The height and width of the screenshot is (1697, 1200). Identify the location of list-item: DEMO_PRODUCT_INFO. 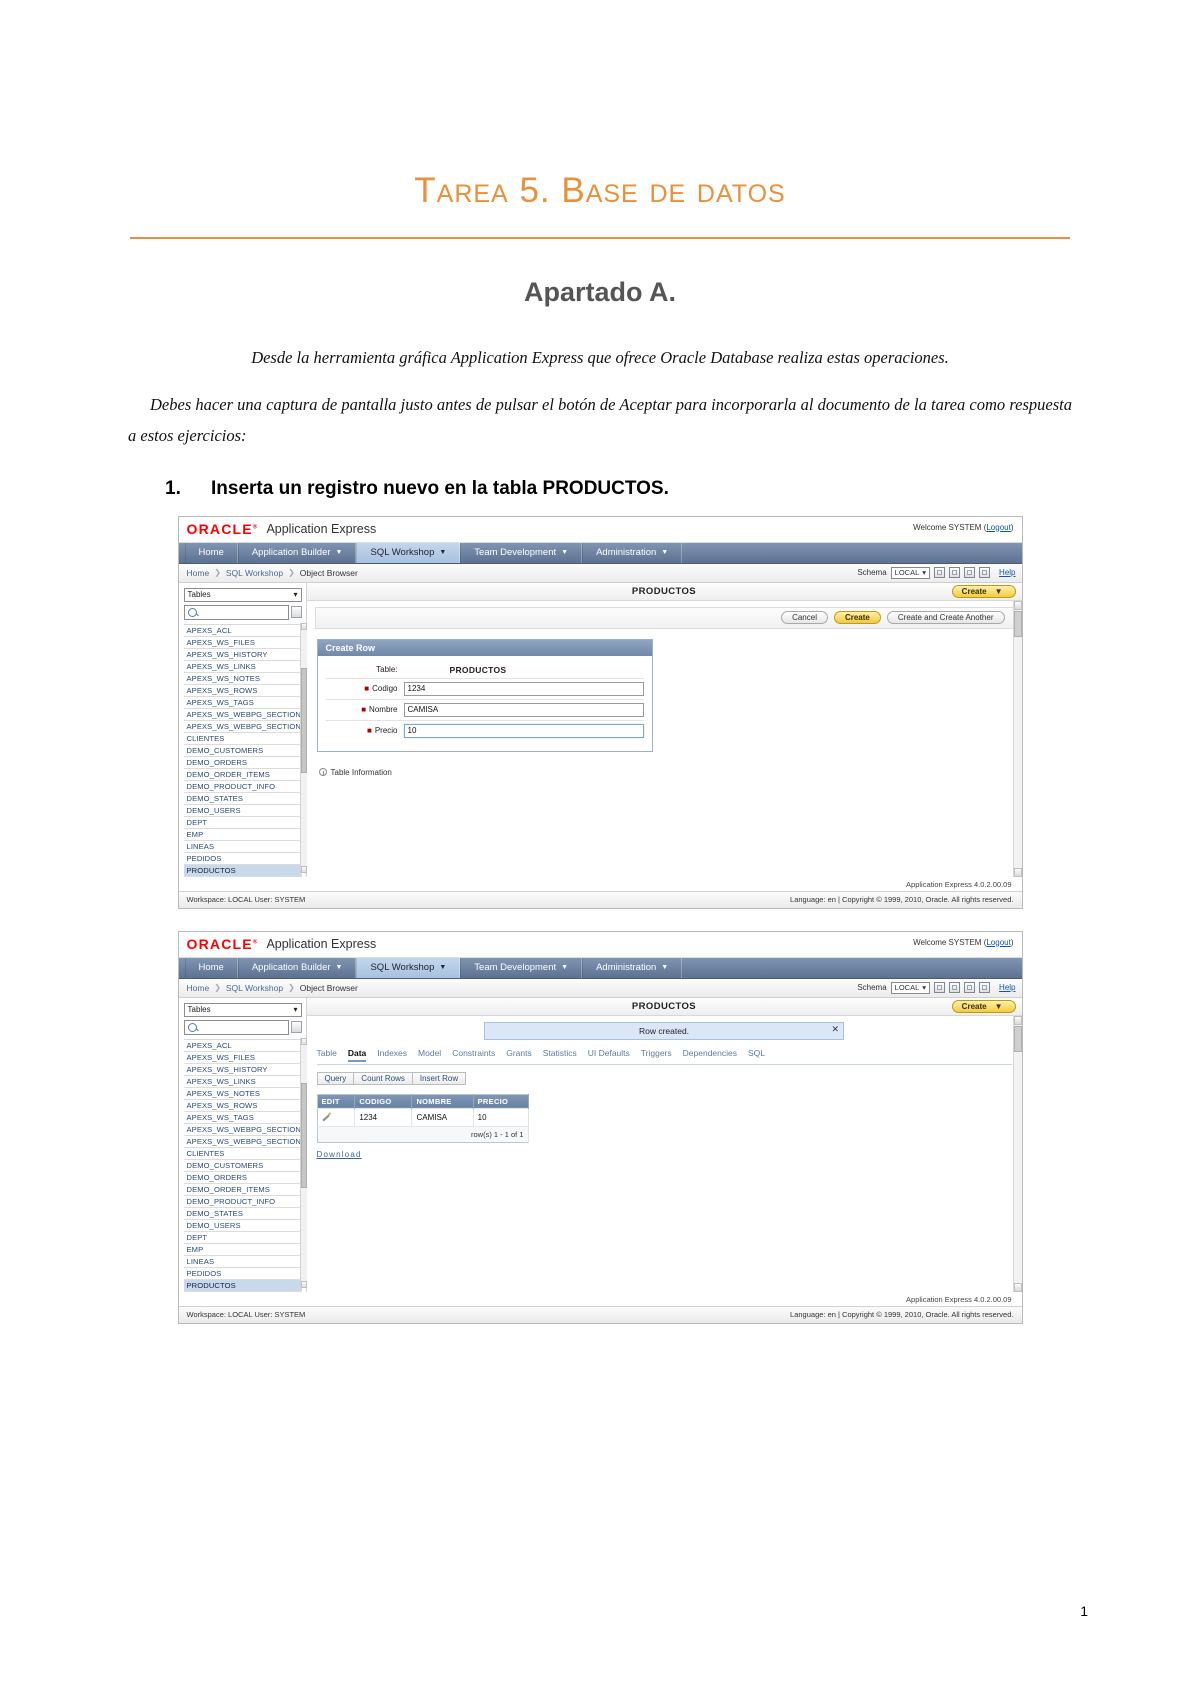
(242, 787).